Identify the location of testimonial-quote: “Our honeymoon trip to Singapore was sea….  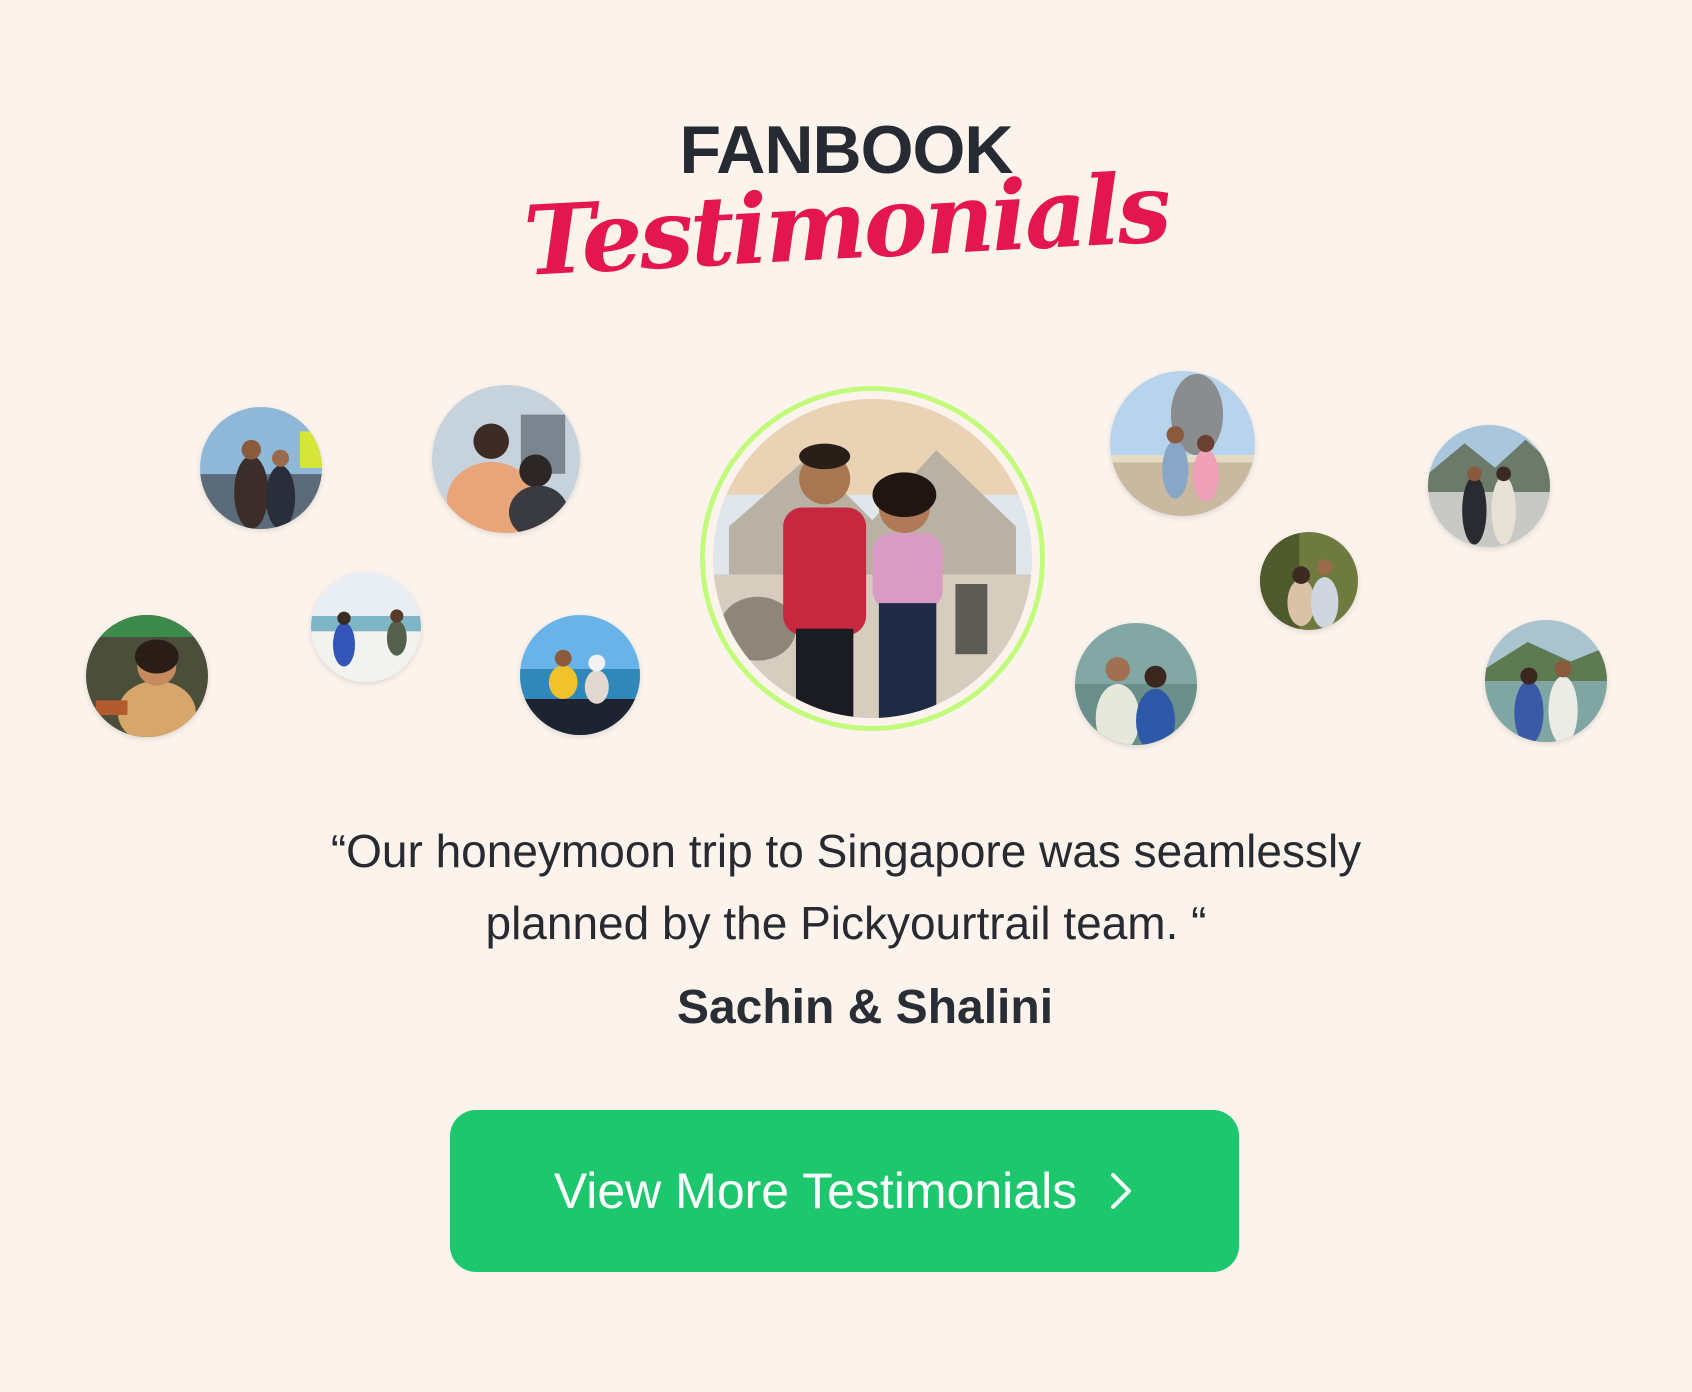
(846, 887).